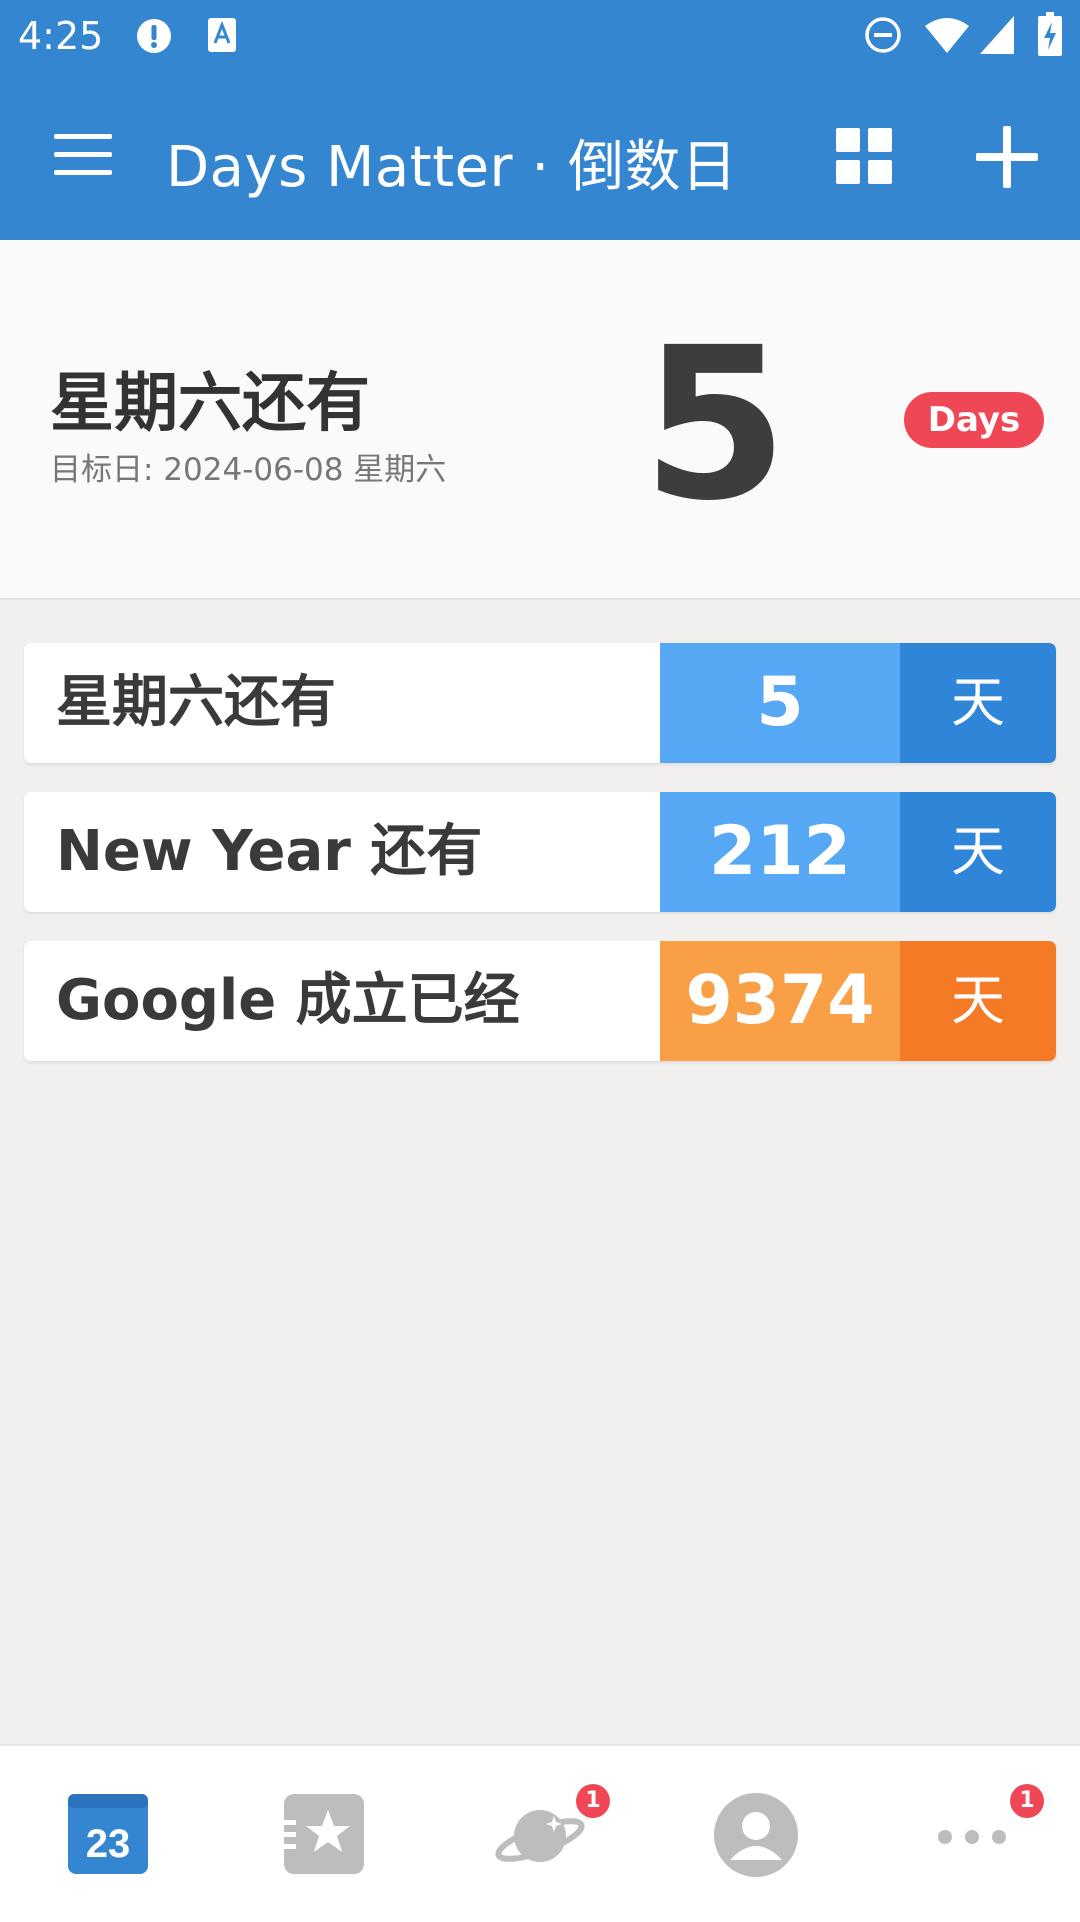 The height and width of the screenshot is (1922, 1080). Describe the element at coordinates (61, 36) in the screenshot. I see `status-time: 4:25` at that location.